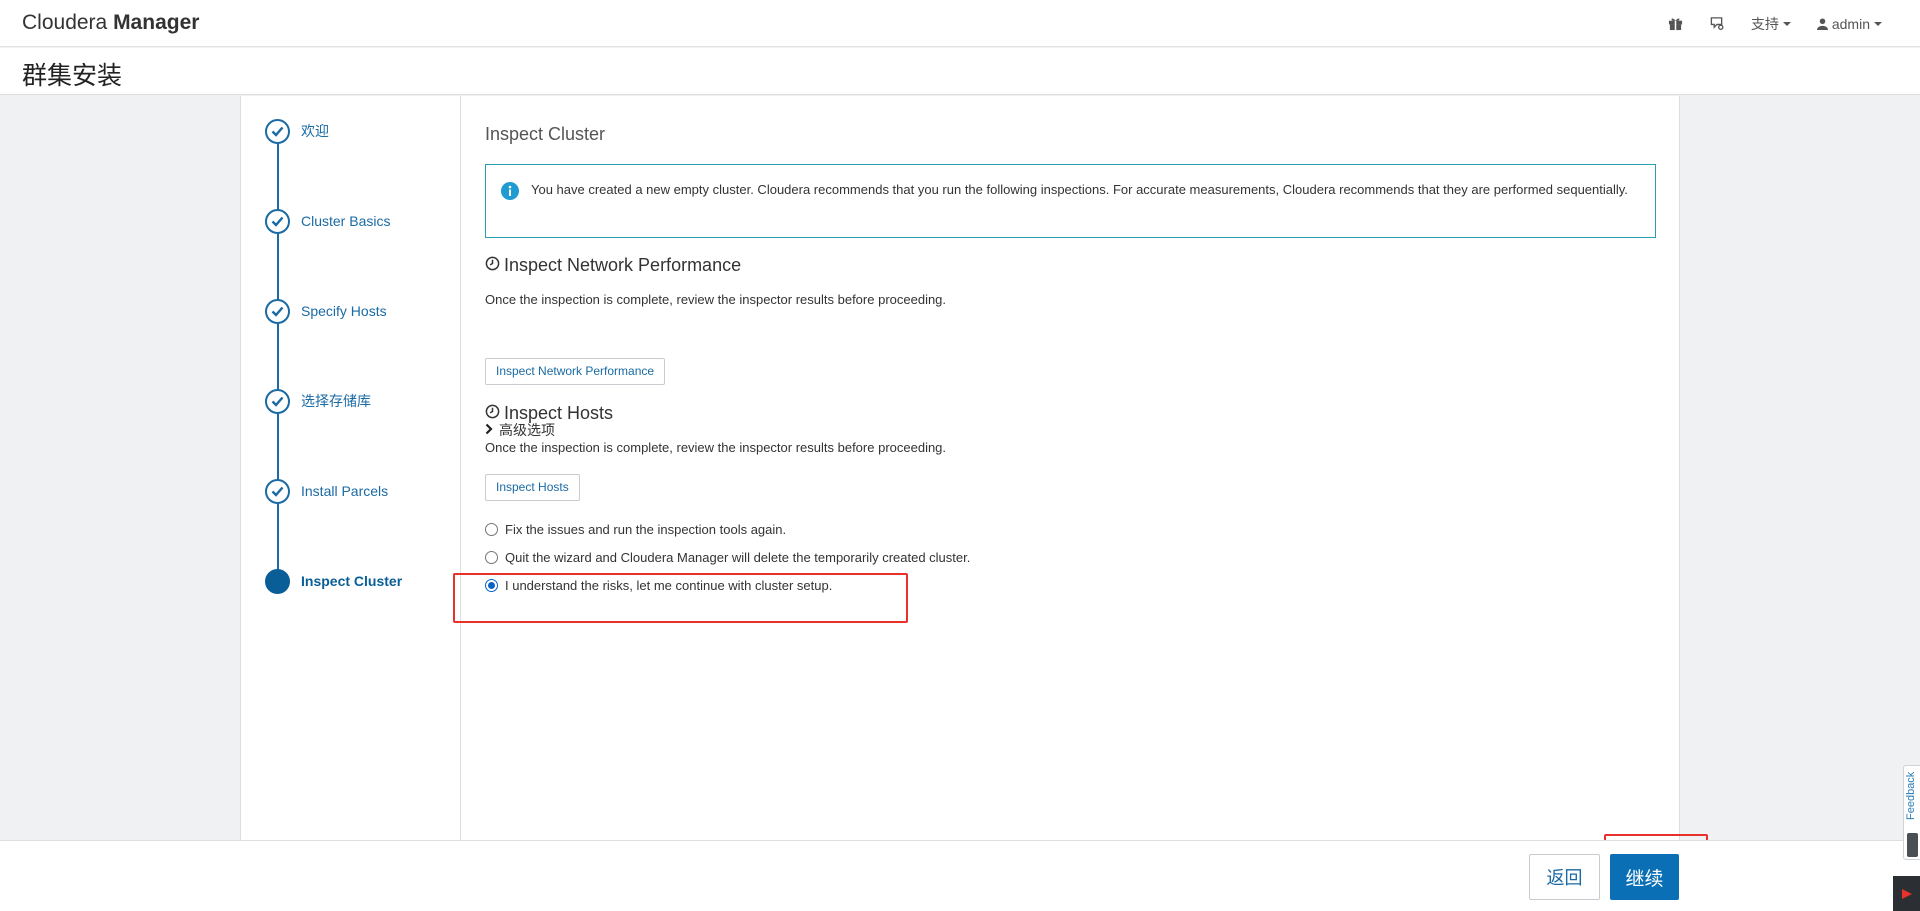  Describe the element at coordinates (72, 76) in the screenshot. I see `page-title: 群集安装` at that location.